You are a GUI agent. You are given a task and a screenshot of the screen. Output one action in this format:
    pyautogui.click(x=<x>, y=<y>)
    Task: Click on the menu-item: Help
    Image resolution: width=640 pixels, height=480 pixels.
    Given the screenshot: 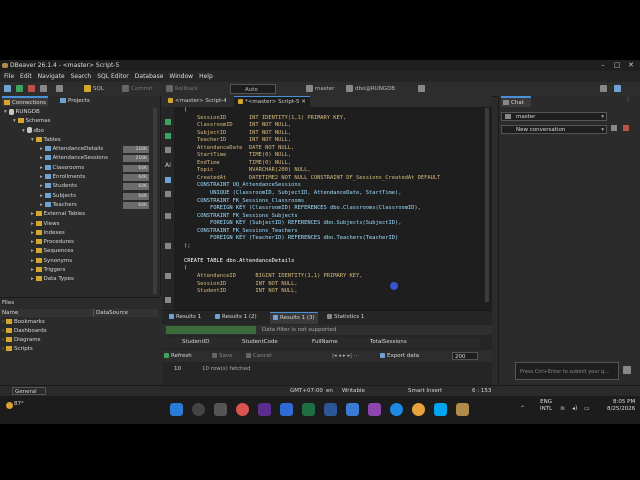 What is the action you would take?
    pyautogui.click(x=206, y=76)
    